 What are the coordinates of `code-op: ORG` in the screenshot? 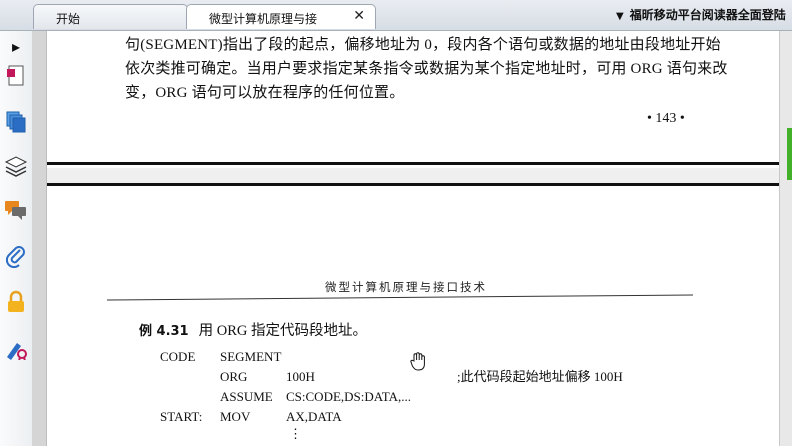 It's located at (234, 376).